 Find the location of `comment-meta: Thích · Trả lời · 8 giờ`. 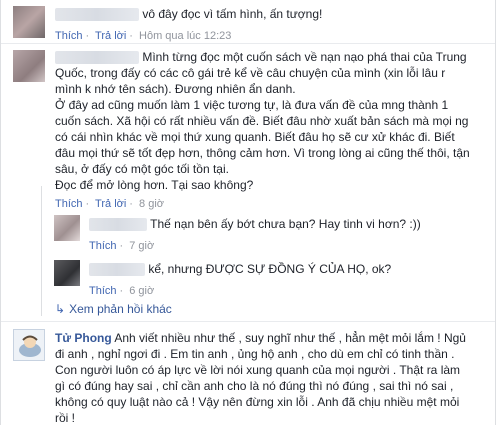

comment-meta: Thích · Trả lời · 8 giờ is located at coordinates (109, 204).